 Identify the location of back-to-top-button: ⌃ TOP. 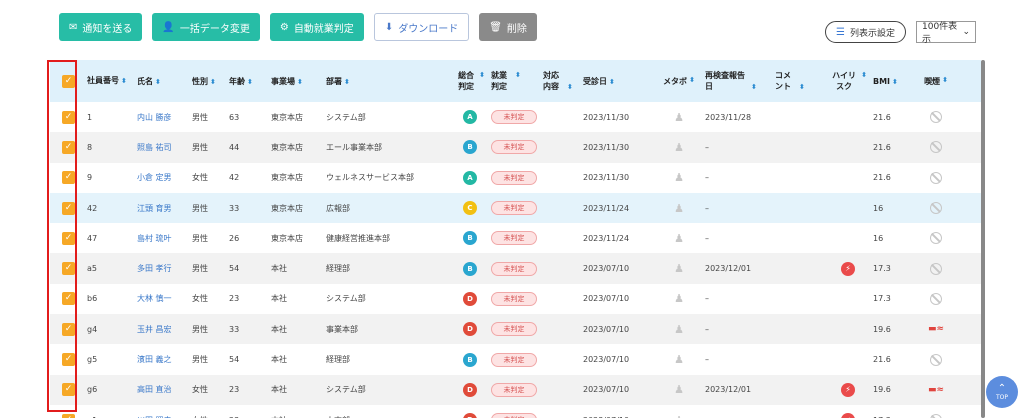
(1002, 392).